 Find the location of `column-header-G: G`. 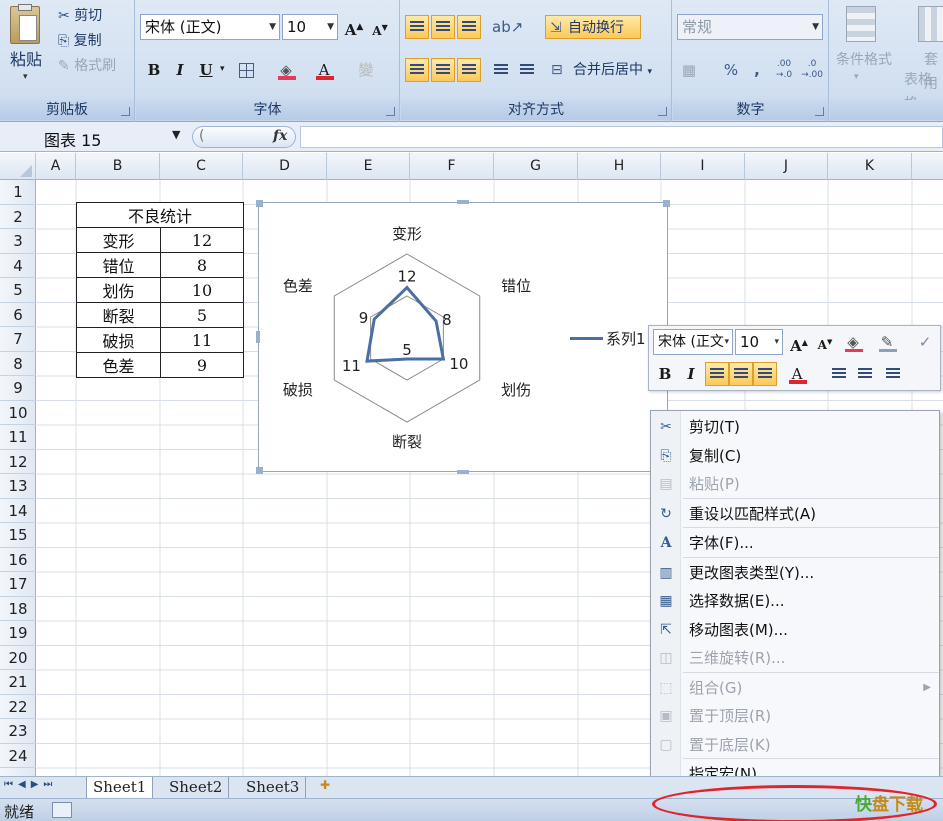

column-header-G: G is located at coordinates (536, 166).